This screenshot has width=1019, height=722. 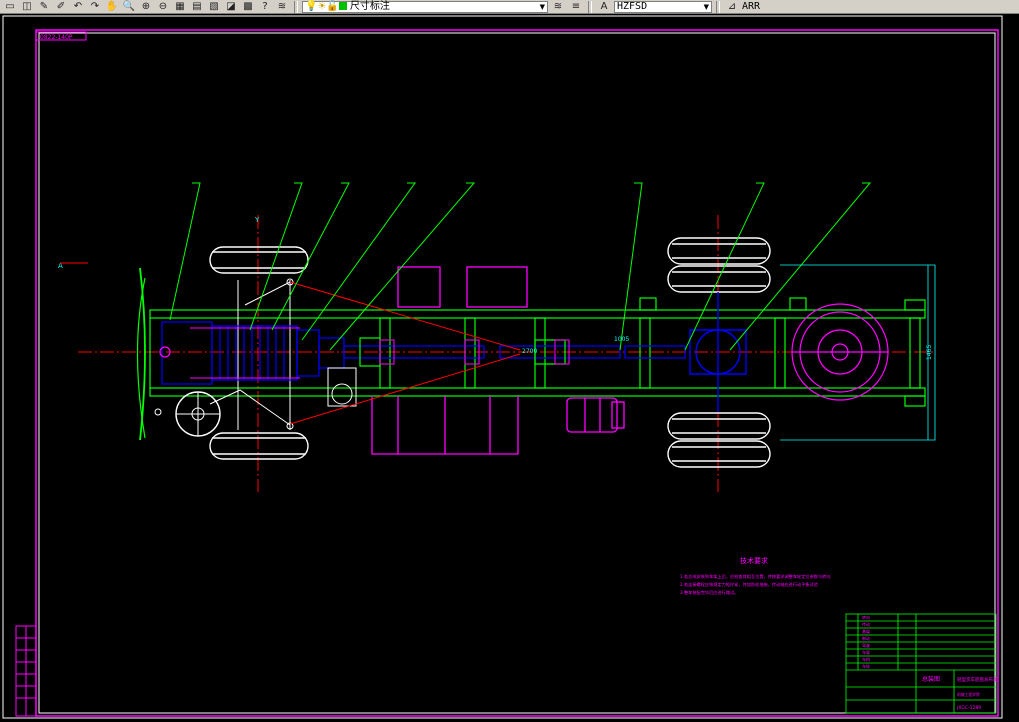 What do you see at coordinates (866, 638) in the screenshot?
I see `title-block-row-label: 制动` at bounding box center [866, 638].